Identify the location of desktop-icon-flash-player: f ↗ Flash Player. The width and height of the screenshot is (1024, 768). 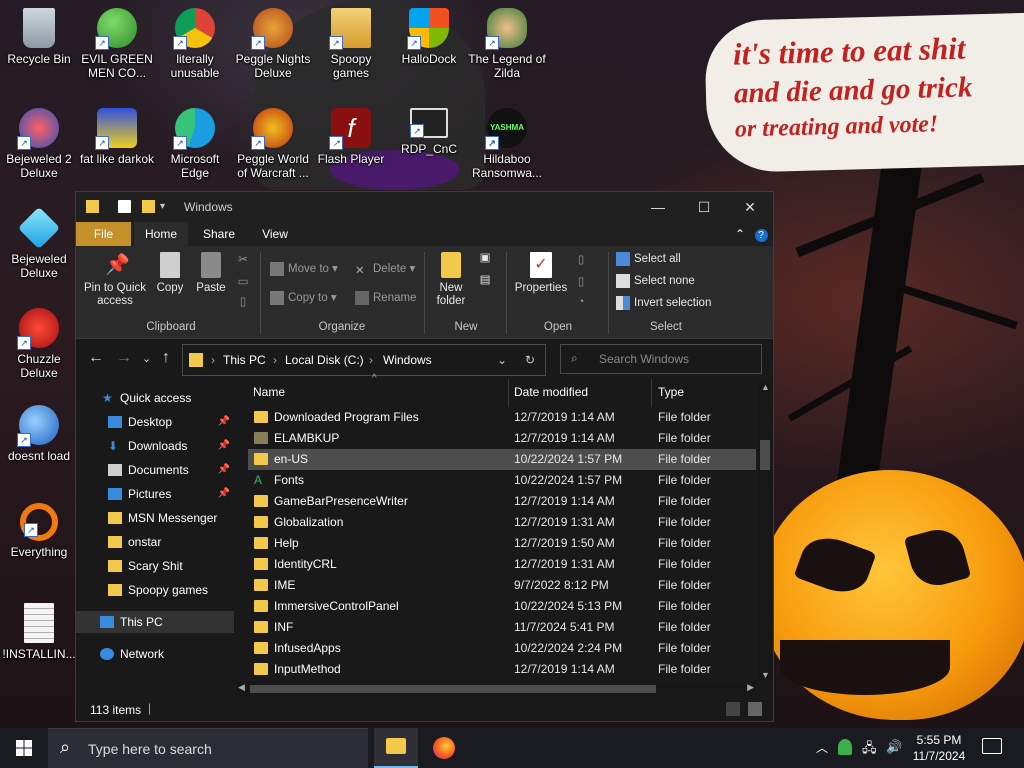
(351, 137).